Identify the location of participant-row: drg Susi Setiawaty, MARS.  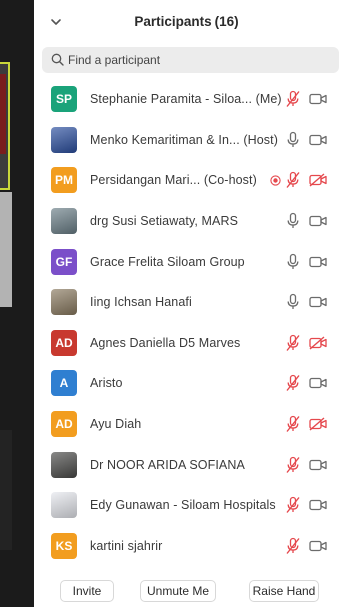
(186, 221).